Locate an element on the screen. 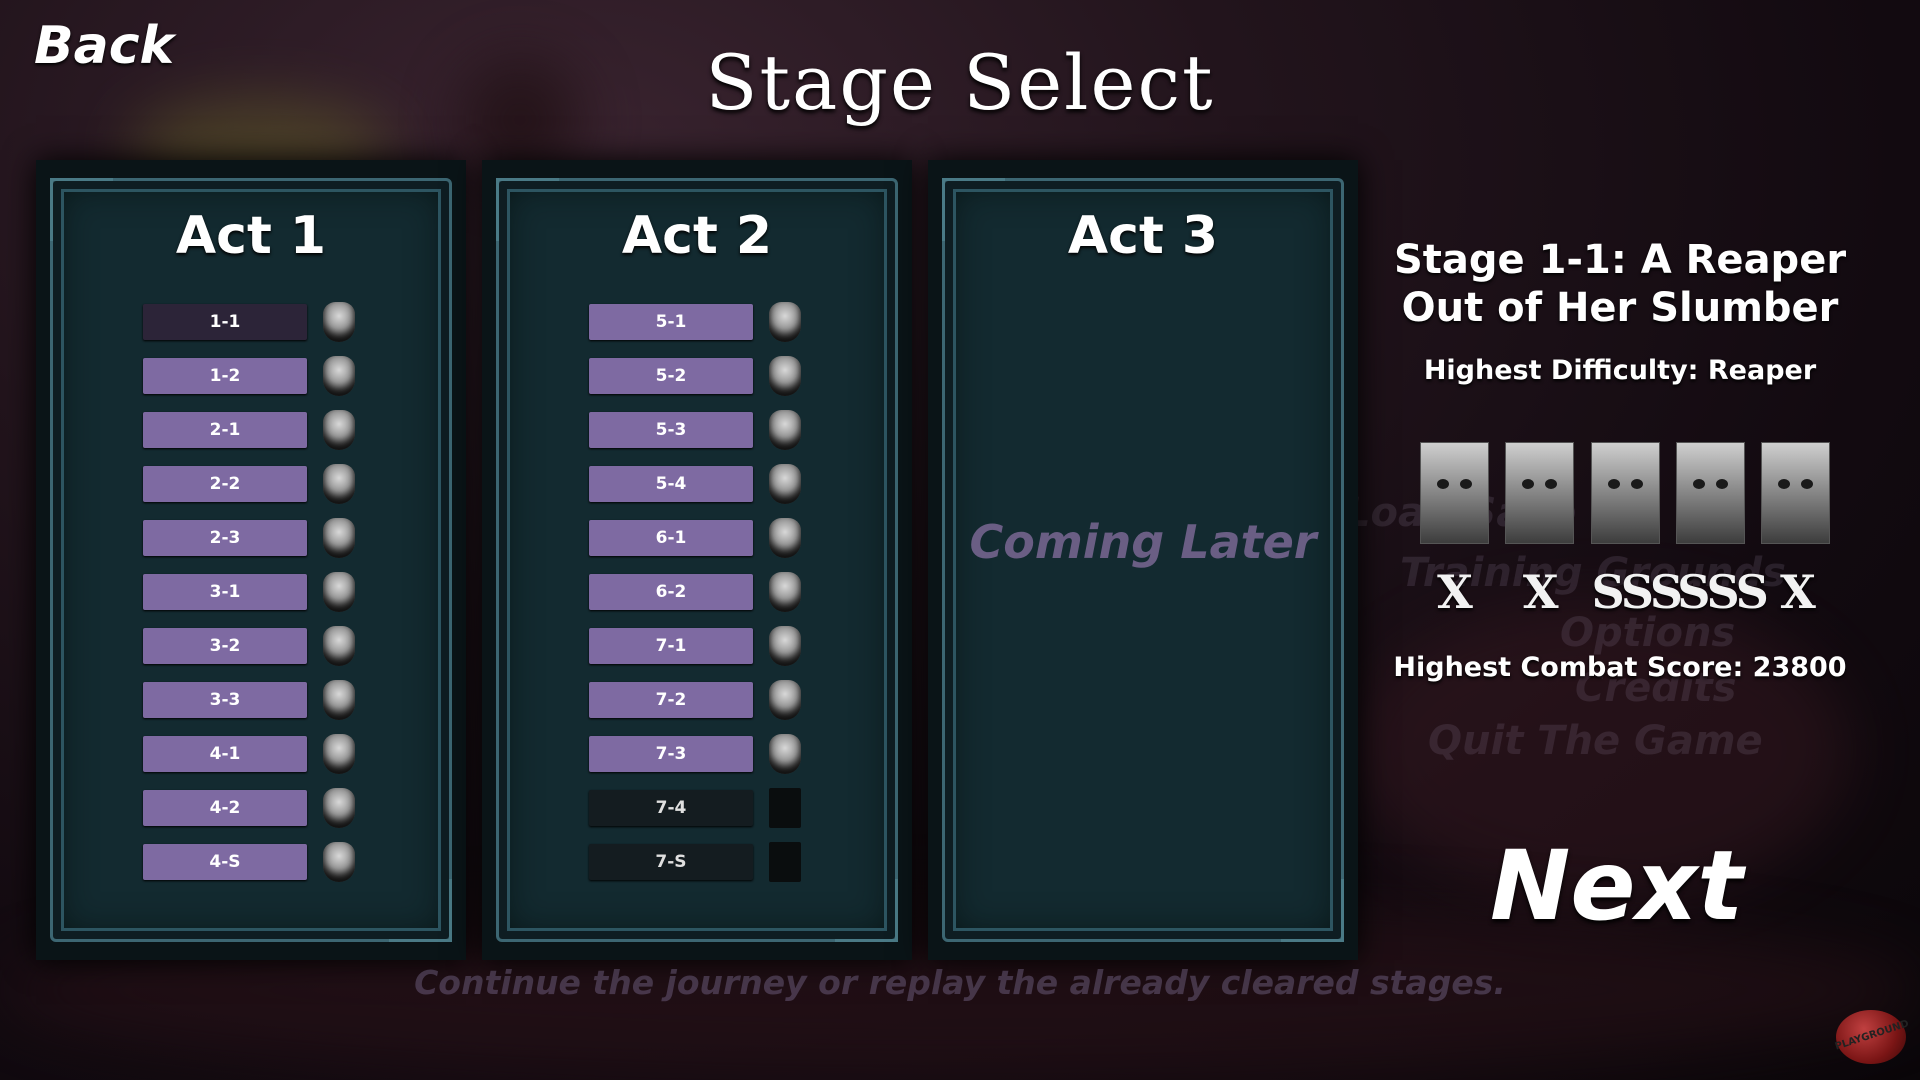 This screenshot has width=1920, height=1080. stage-button-3-2: 3-2 is located at coordinates (225, 646).